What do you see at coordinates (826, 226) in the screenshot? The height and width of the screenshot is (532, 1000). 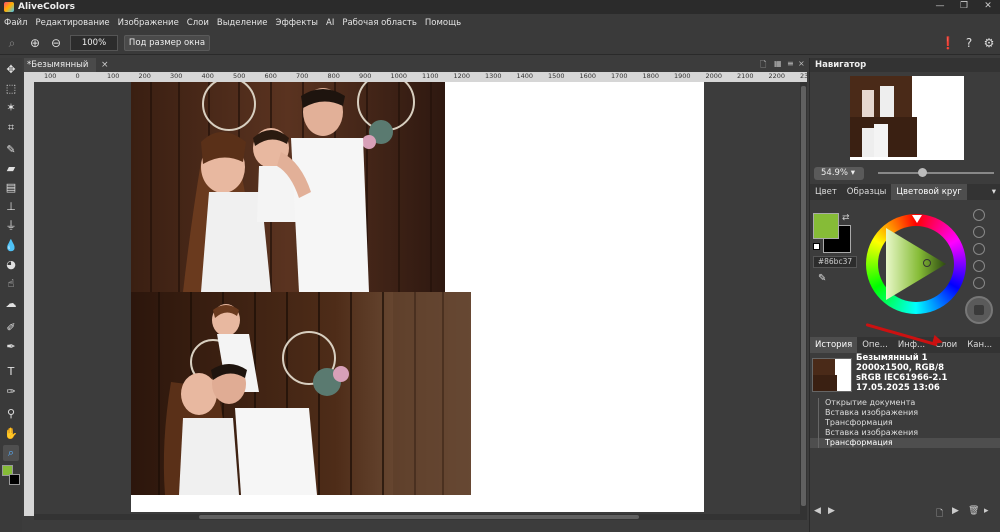 I see `foreground-color-box` at bounding box center [826, 226].